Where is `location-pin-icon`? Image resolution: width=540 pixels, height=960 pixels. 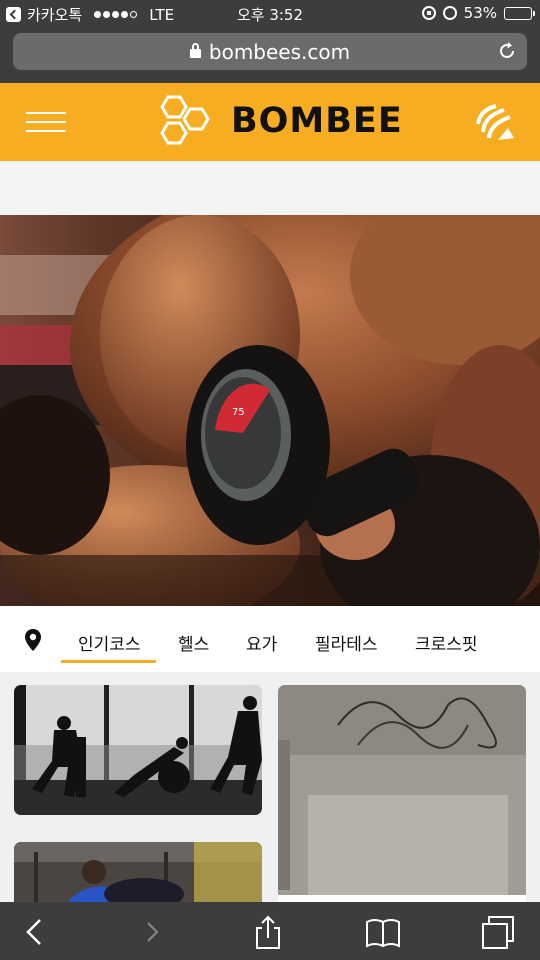
location-pin-icon is located at coordinates (33, 640).